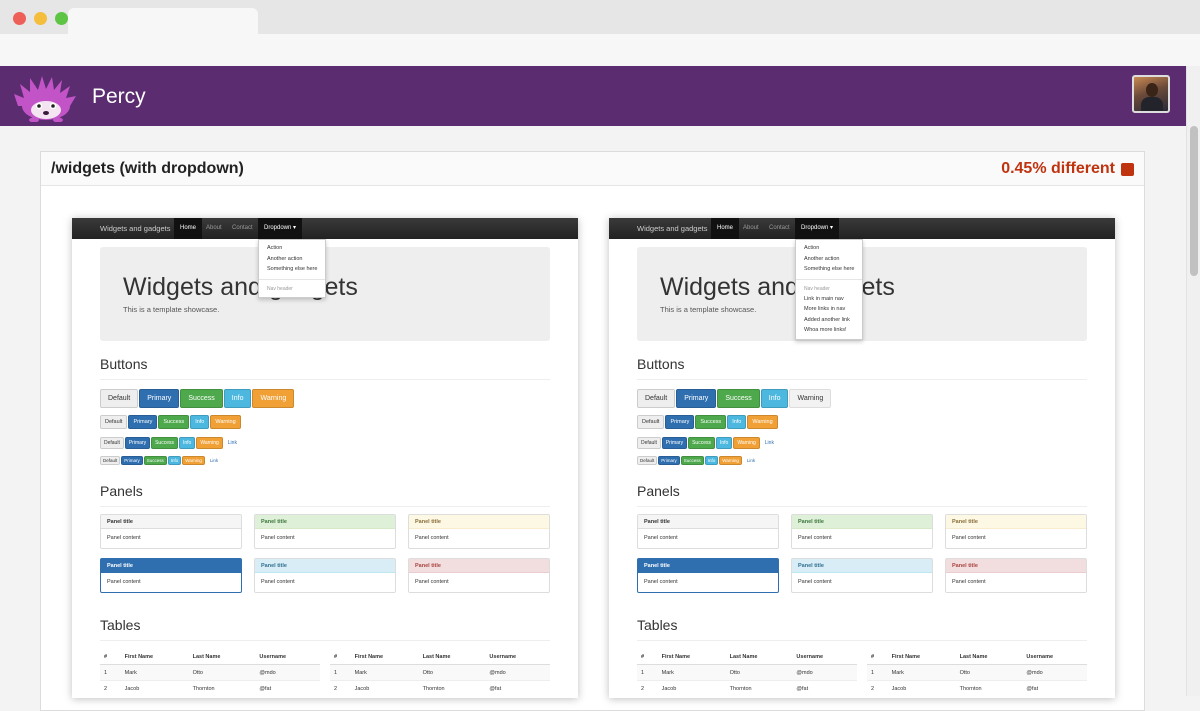 The height and width of the screenshot is (711, 1200). Describe the element at coordinates (19, 18) in the screenshot. I see `close-window-button` at that location.